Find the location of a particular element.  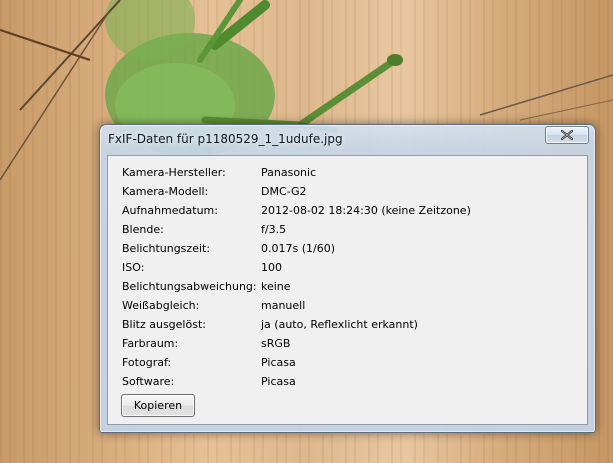

exif-value: 100 is located at coordinates (271, 267).